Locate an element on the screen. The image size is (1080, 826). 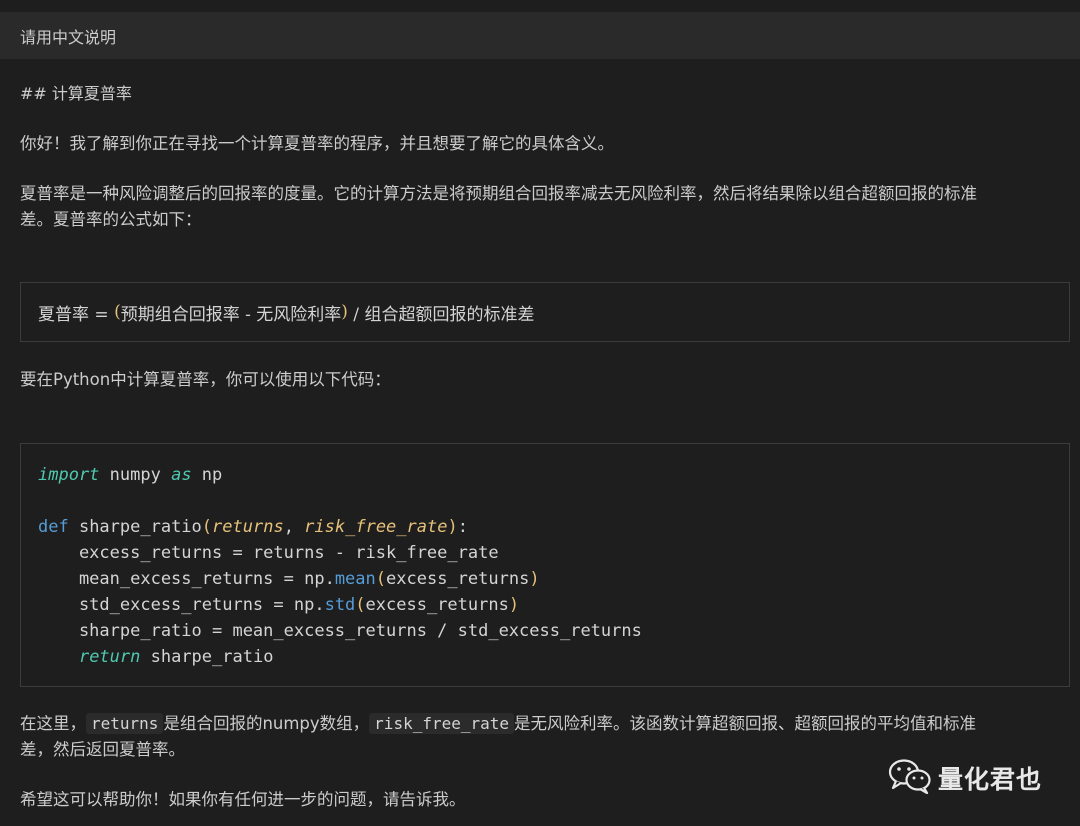
response-paragraph-intro: 你好！我了解到你正在寻找一个计算夏普率的程序，并且想要了解它的具体含义。 is located at coordinates (317, 143).